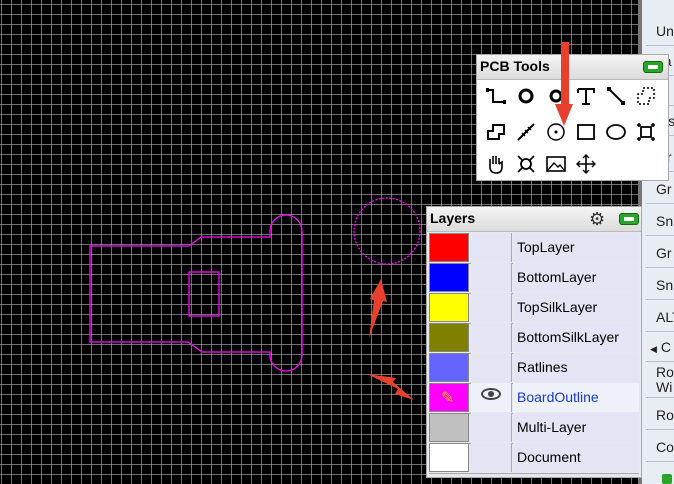 The image size is (674, 484). I want to click on board-outline-shape, so click(196, 293).